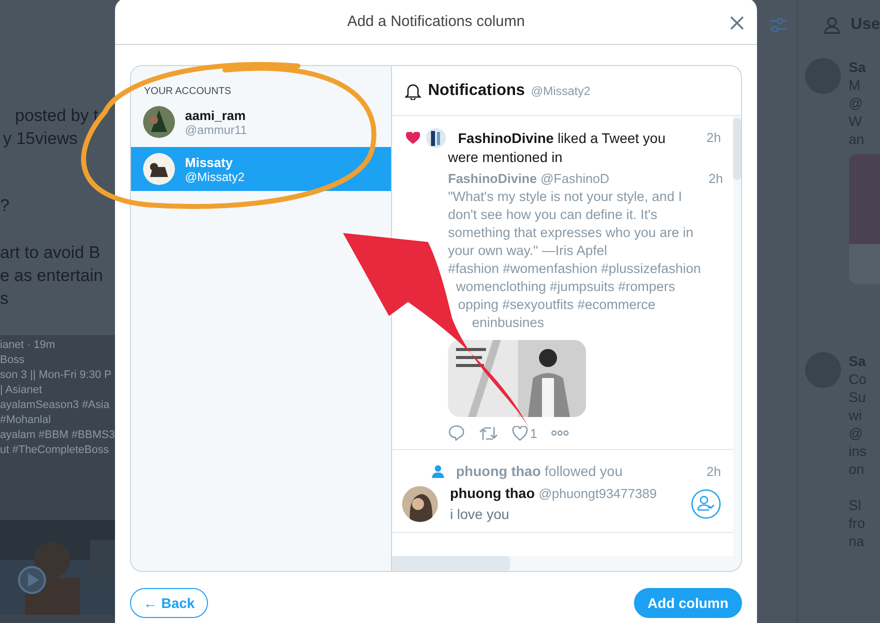 The image size is (880, 623). What do you see at coordinates (554, 493) in the screenshot?
I see `user-name: phuong thao @phuongt93477389` at bounding box center [554, 493].